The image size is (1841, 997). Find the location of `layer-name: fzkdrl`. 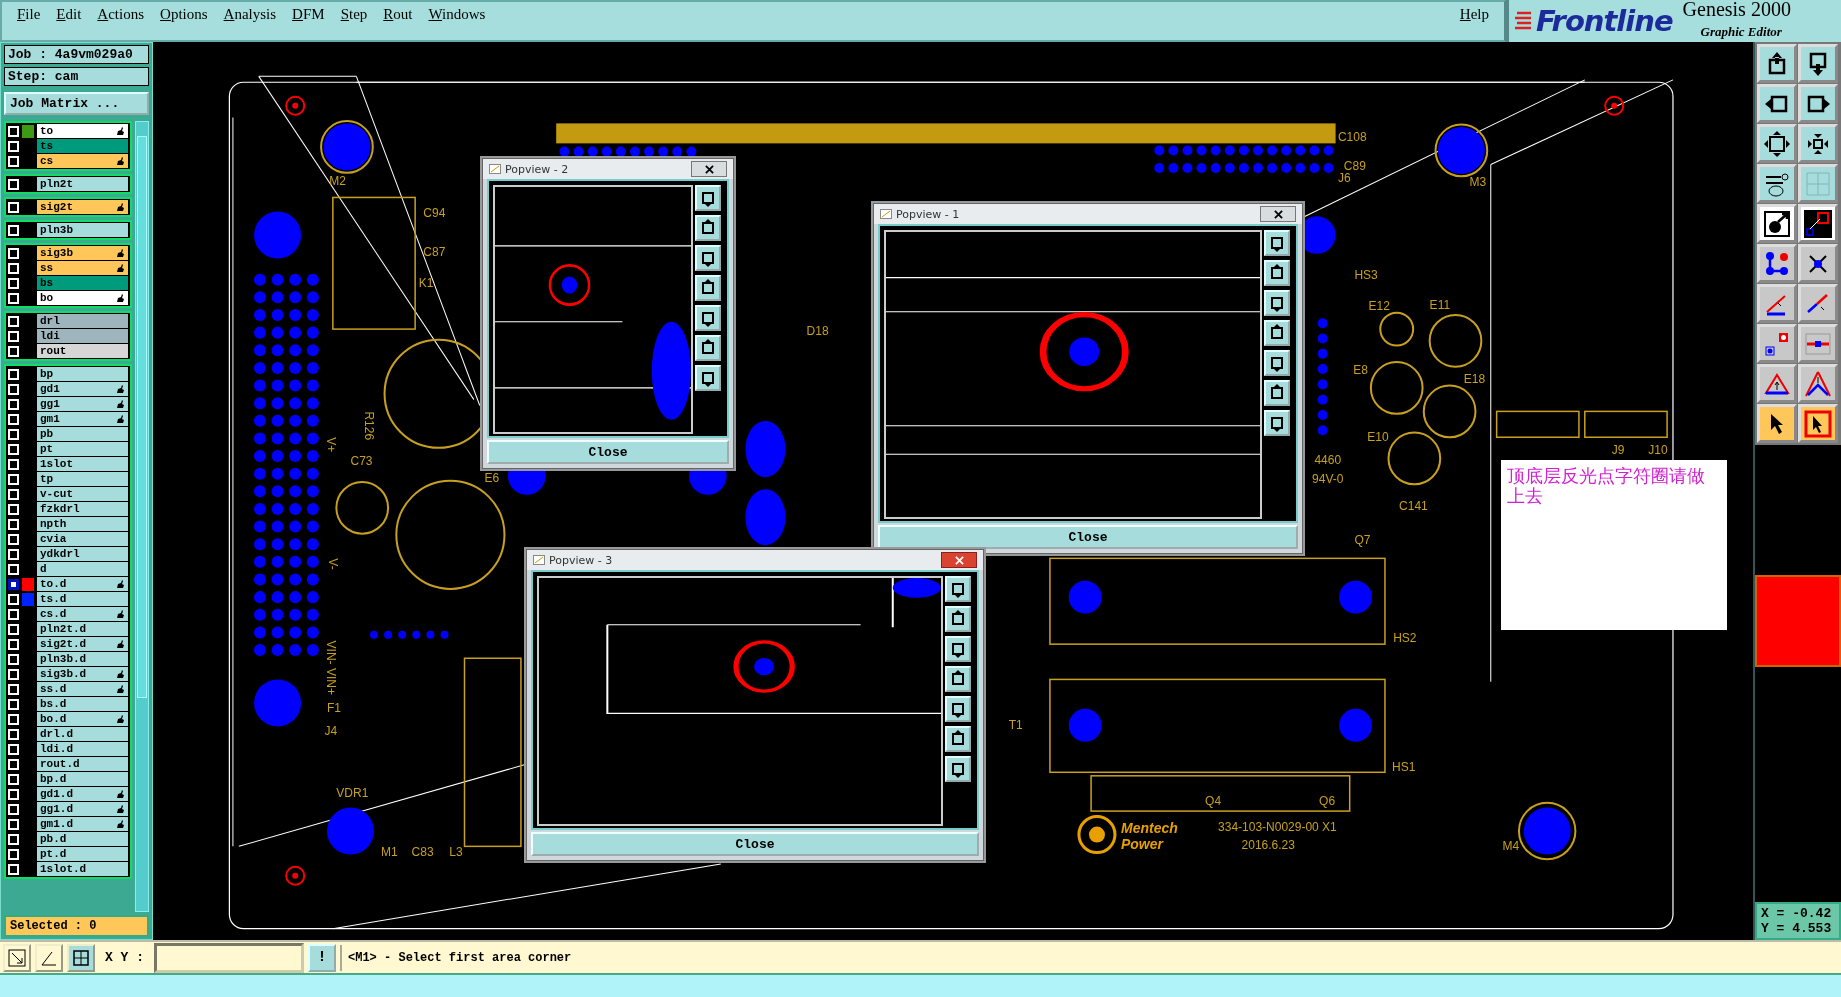

layer-name: fzkdrl is located at coordinates (82, 509).